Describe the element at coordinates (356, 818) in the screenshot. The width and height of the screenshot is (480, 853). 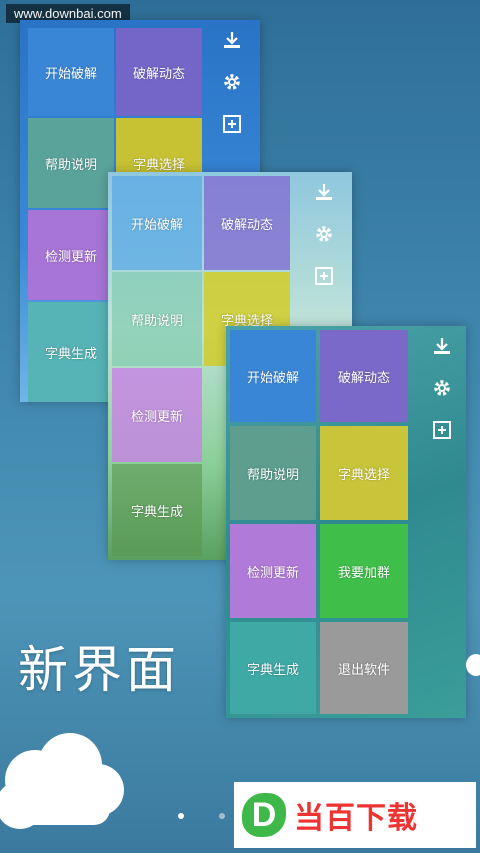
I see `logo-text: 当百下载` at that location.